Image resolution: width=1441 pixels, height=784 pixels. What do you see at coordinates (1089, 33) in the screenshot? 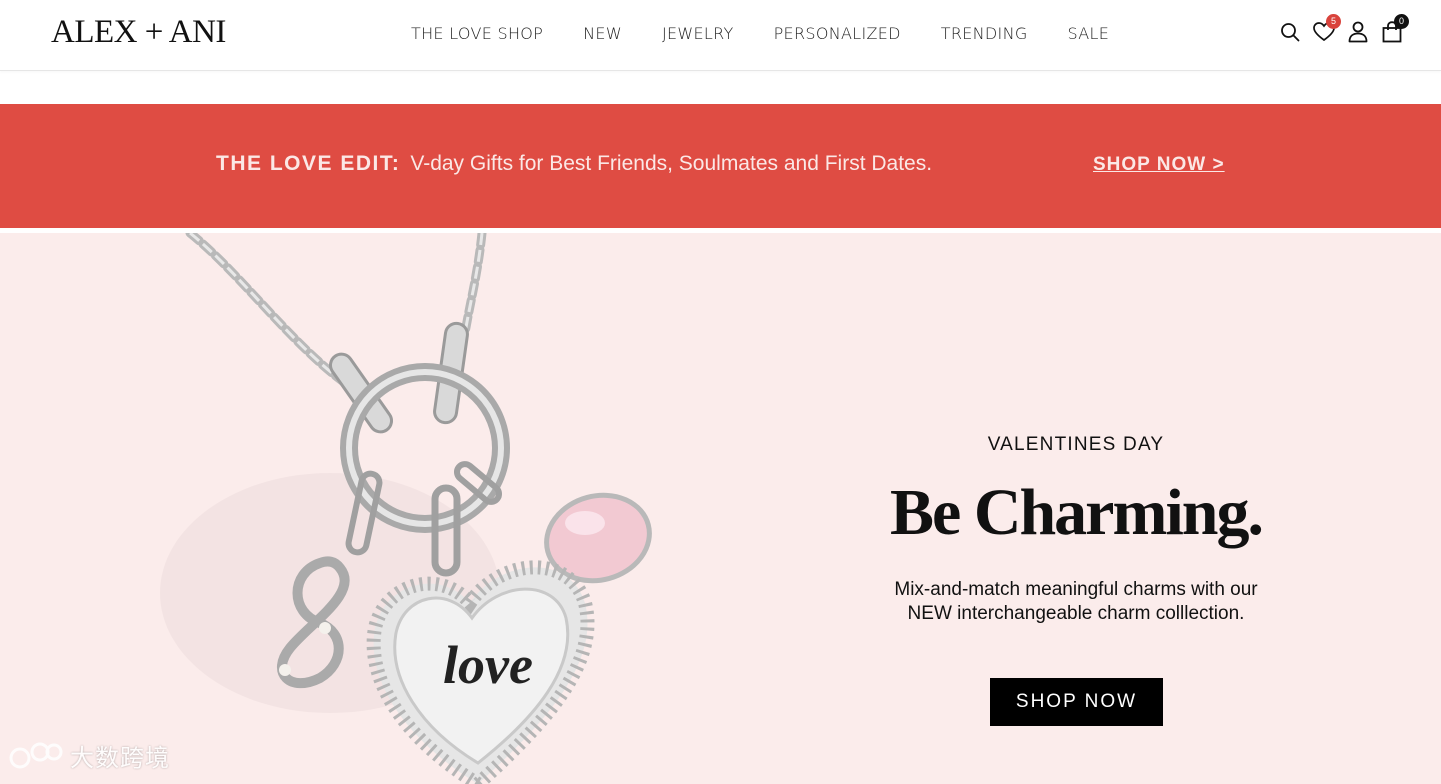
I see `nav-sale: SALE` at bounding box center [1089, 33].